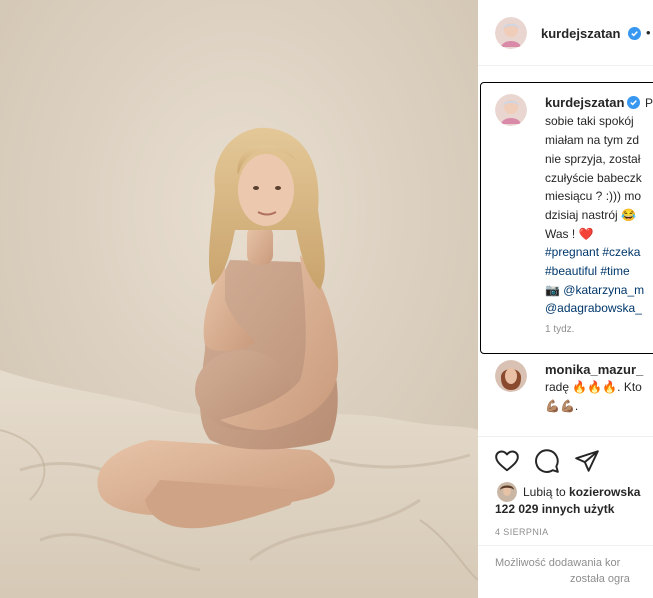 Image resolution: width=653 pixels, height=598 pixels. Describe the element at coordinates (593, 196) in the screenshot. I see `caption-line-5: miesiącu ? :))) mo` at that location.